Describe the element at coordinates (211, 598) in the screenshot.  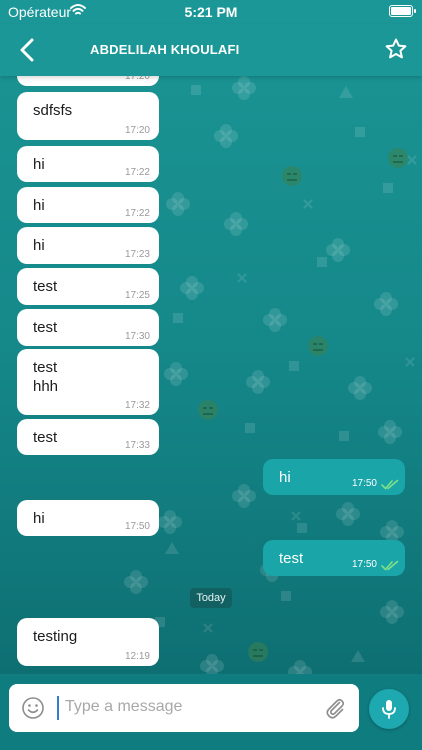
I see `date-separator: Today` at that location.